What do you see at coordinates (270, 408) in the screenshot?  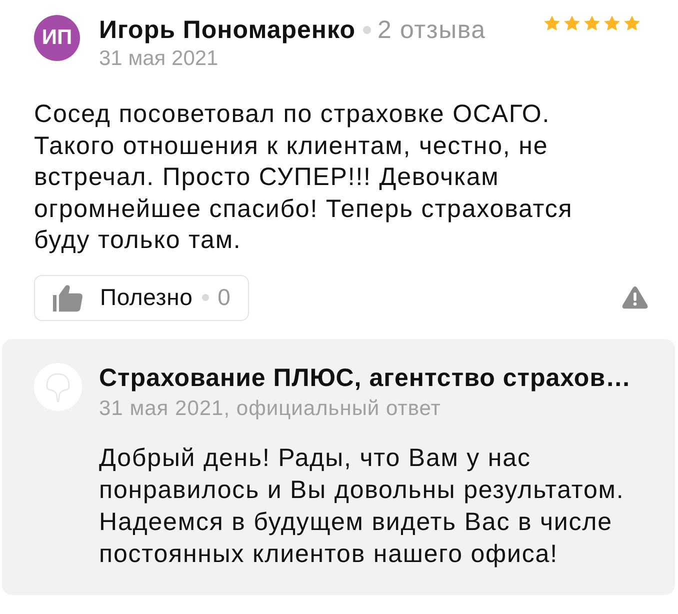 I see `reply-meta: 31 мая 2021, официальный ответ` at bounding box center [270, 408].